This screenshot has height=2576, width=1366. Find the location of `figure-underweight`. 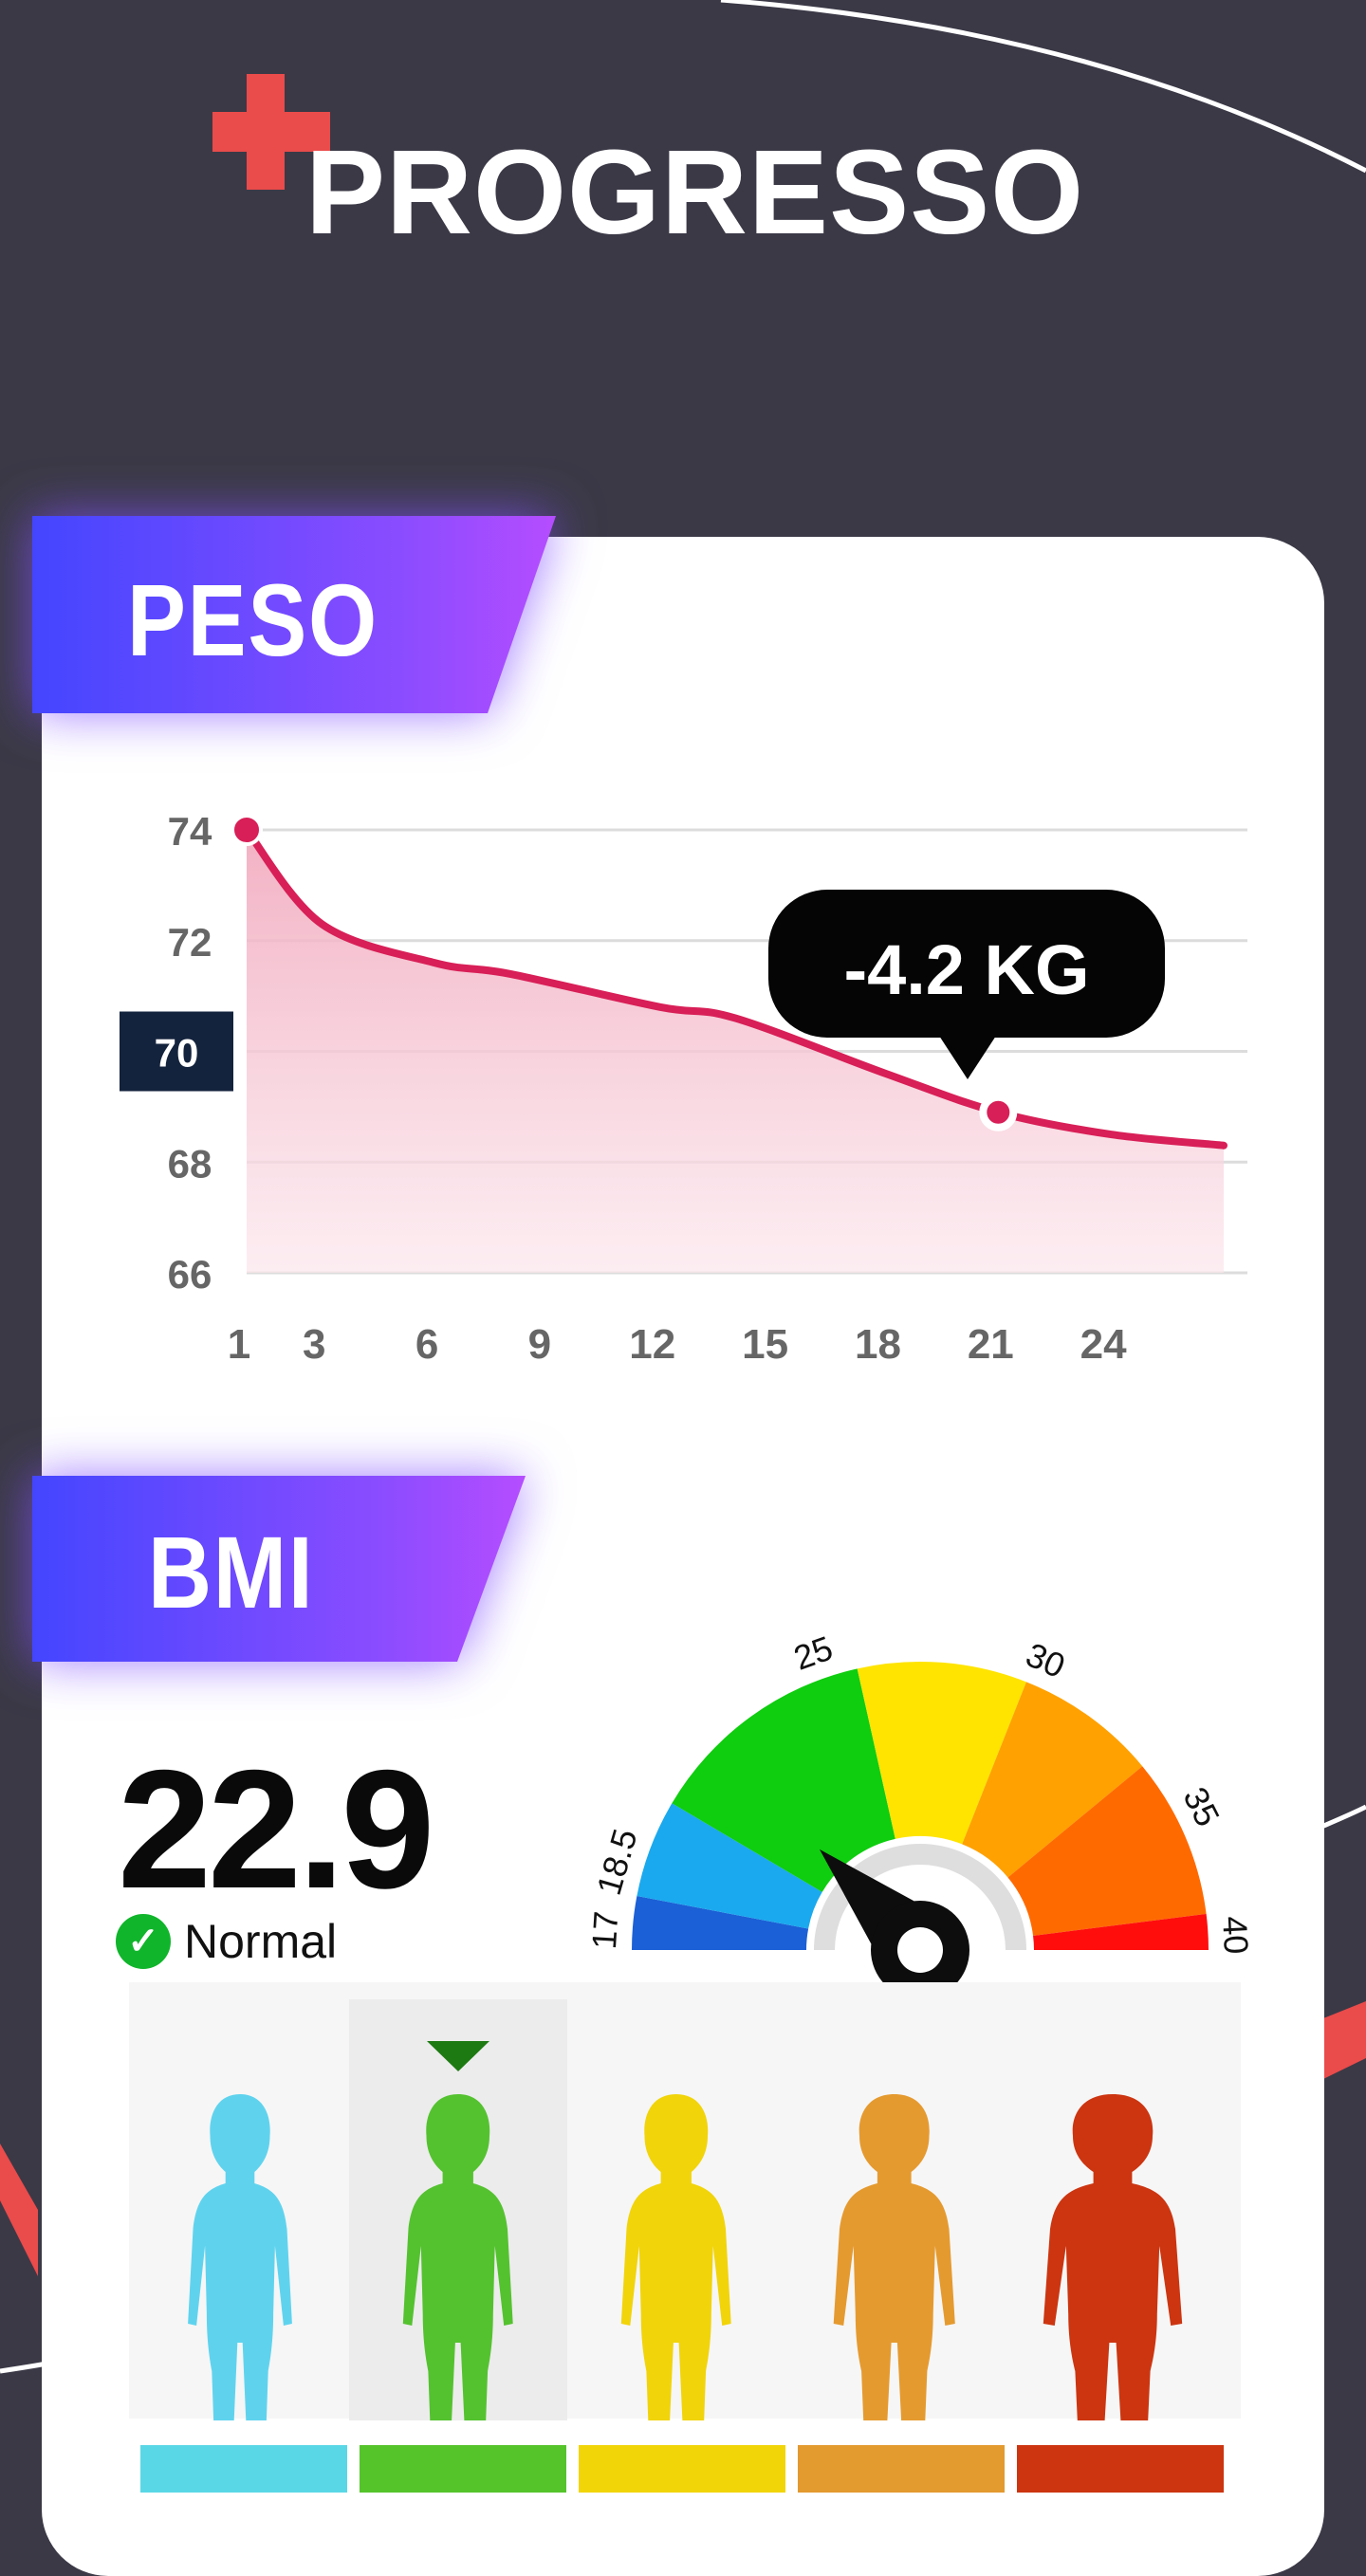

figure-underweight is located at coordinates (240, 2209).